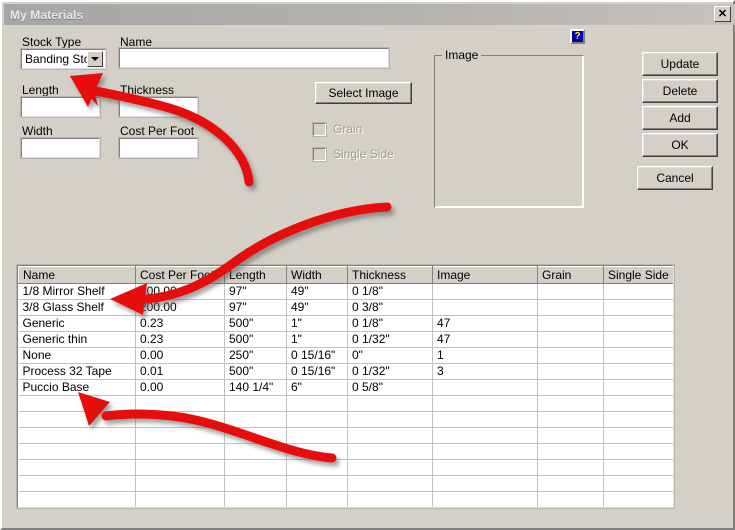  Describe the element at coordinates (337, 129) in the screenshot. I see `grain-checkbox: Grain` at that location.